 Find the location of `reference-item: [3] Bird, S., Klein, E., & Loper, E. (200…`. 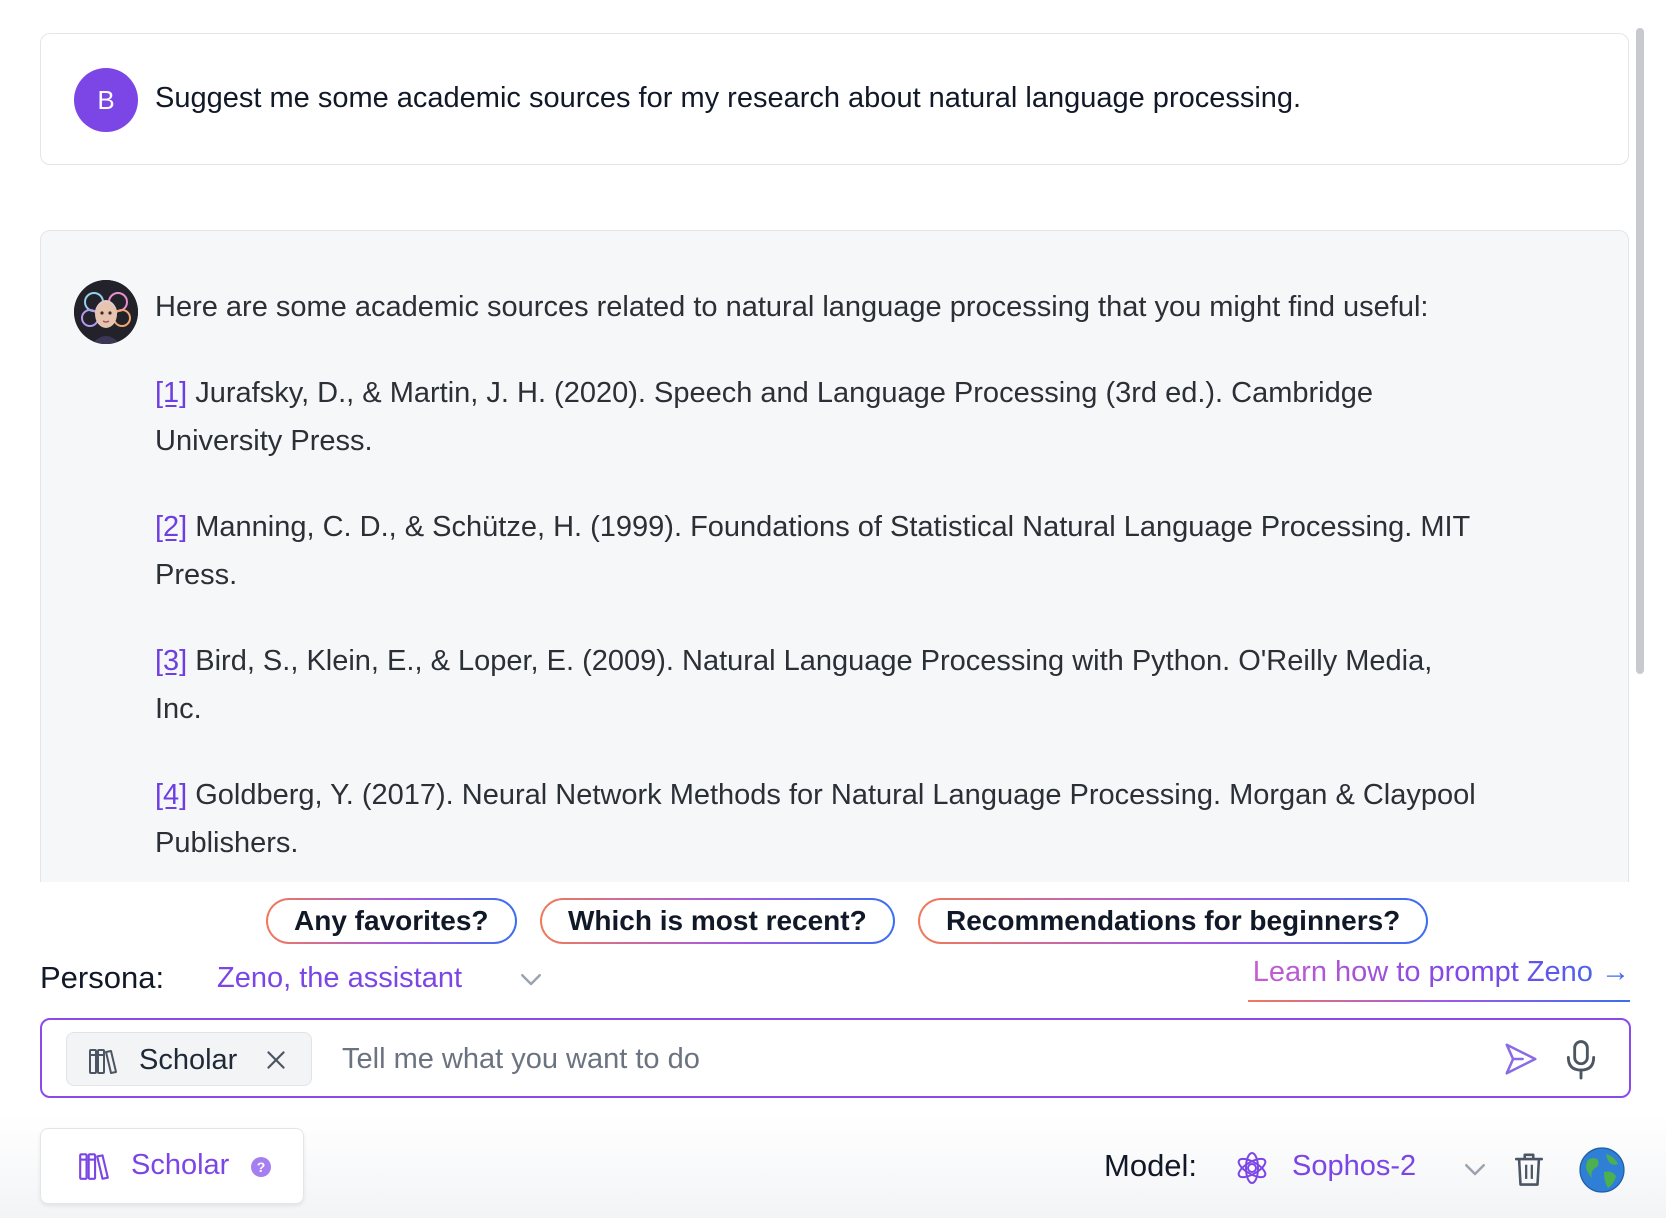

reference-item: [3] Bird, S., Klein, E., & Loper, E. (200… is located at coordinates (820, 685).